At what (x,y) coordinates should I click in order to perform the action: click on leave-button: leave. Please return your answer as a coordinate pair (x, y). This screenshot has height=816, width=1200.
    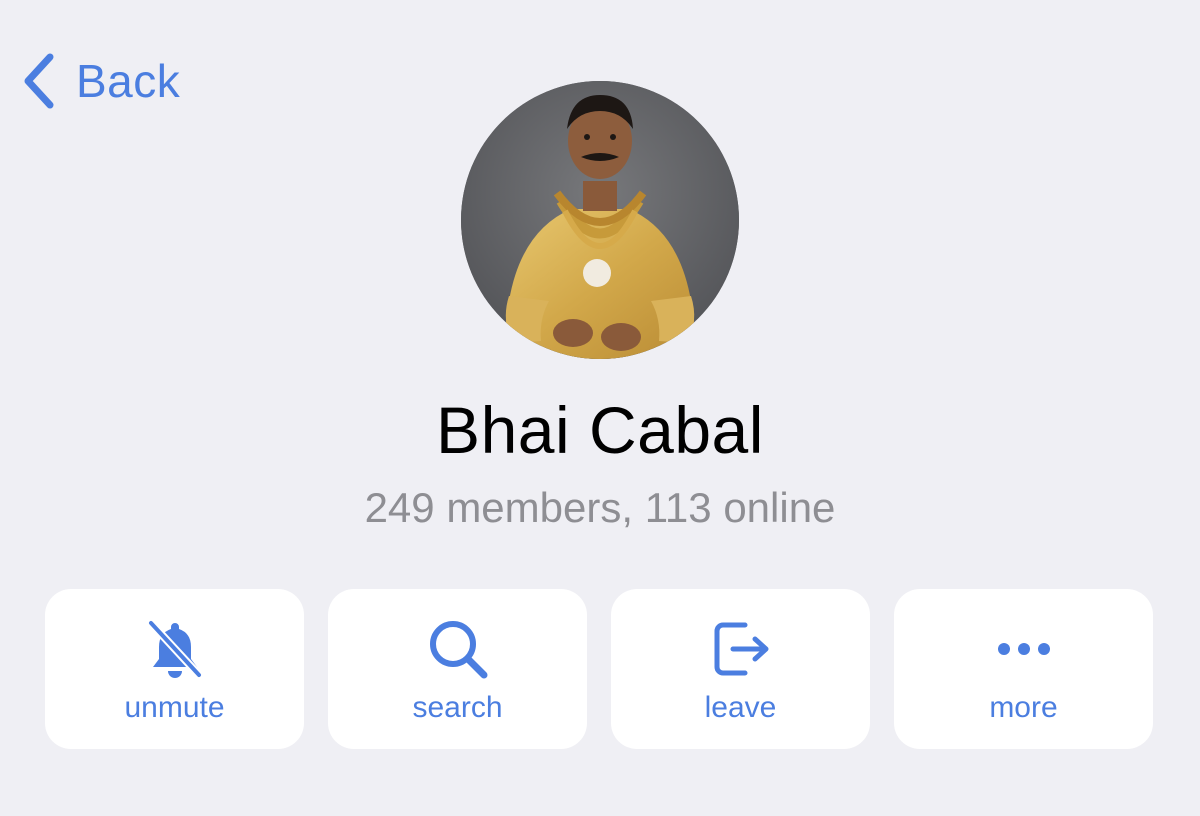
    Looking at the image, I should click on (740, 669).